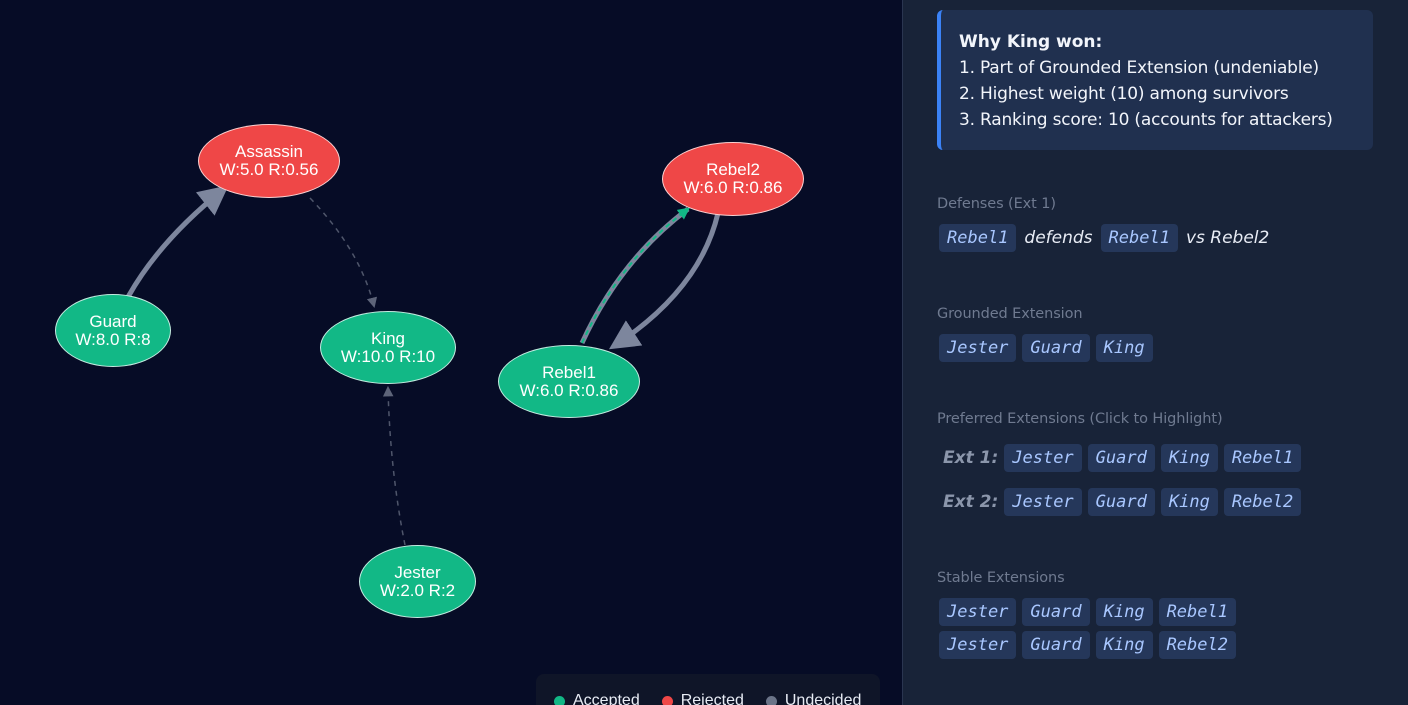 The image size is (1408, 705). Describe the element at coordinates (417, 590) in the screenshot. I see `node-jester-meta: W:2.0 R:2` at that location.